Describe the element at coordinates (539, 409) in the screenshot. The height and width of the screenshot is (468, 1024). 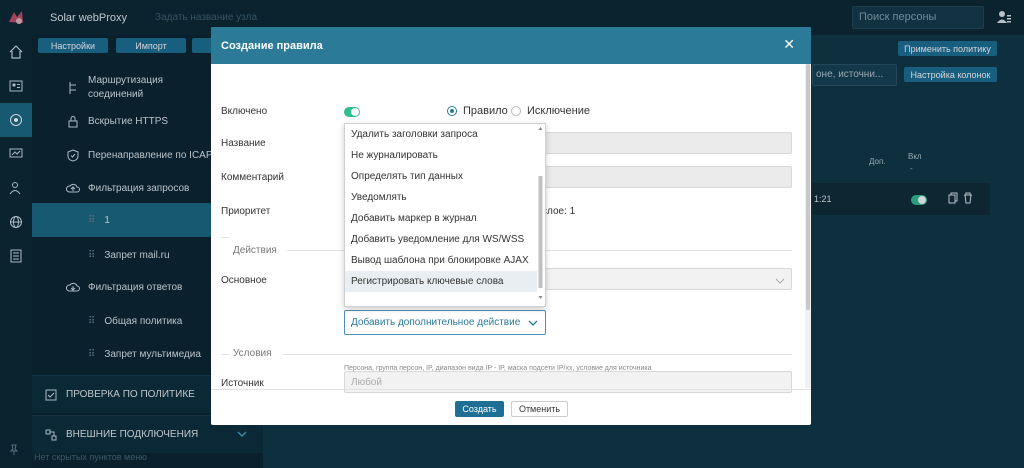
I see `cancel-button: Отменить` at that location.